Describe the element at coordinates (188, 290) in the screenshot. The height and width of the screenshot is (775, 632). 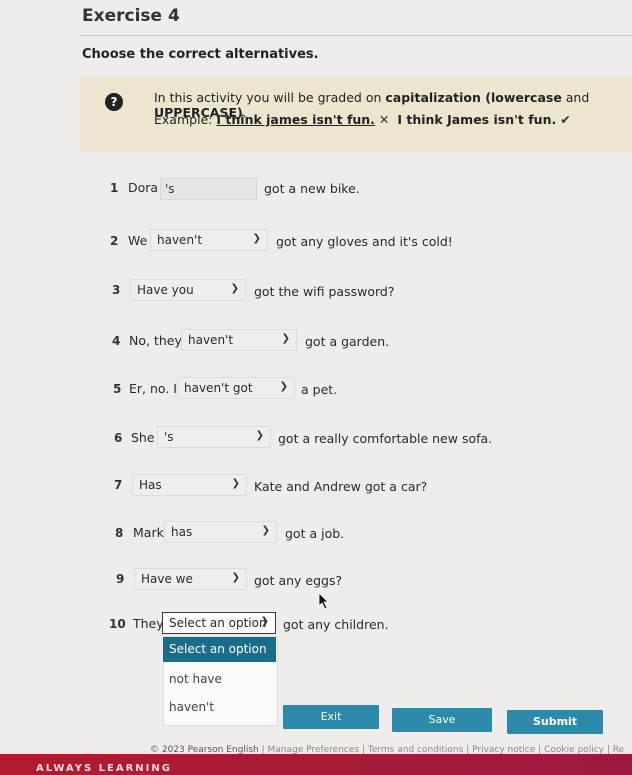
I see `answer-select: Have you ❯` at that location.